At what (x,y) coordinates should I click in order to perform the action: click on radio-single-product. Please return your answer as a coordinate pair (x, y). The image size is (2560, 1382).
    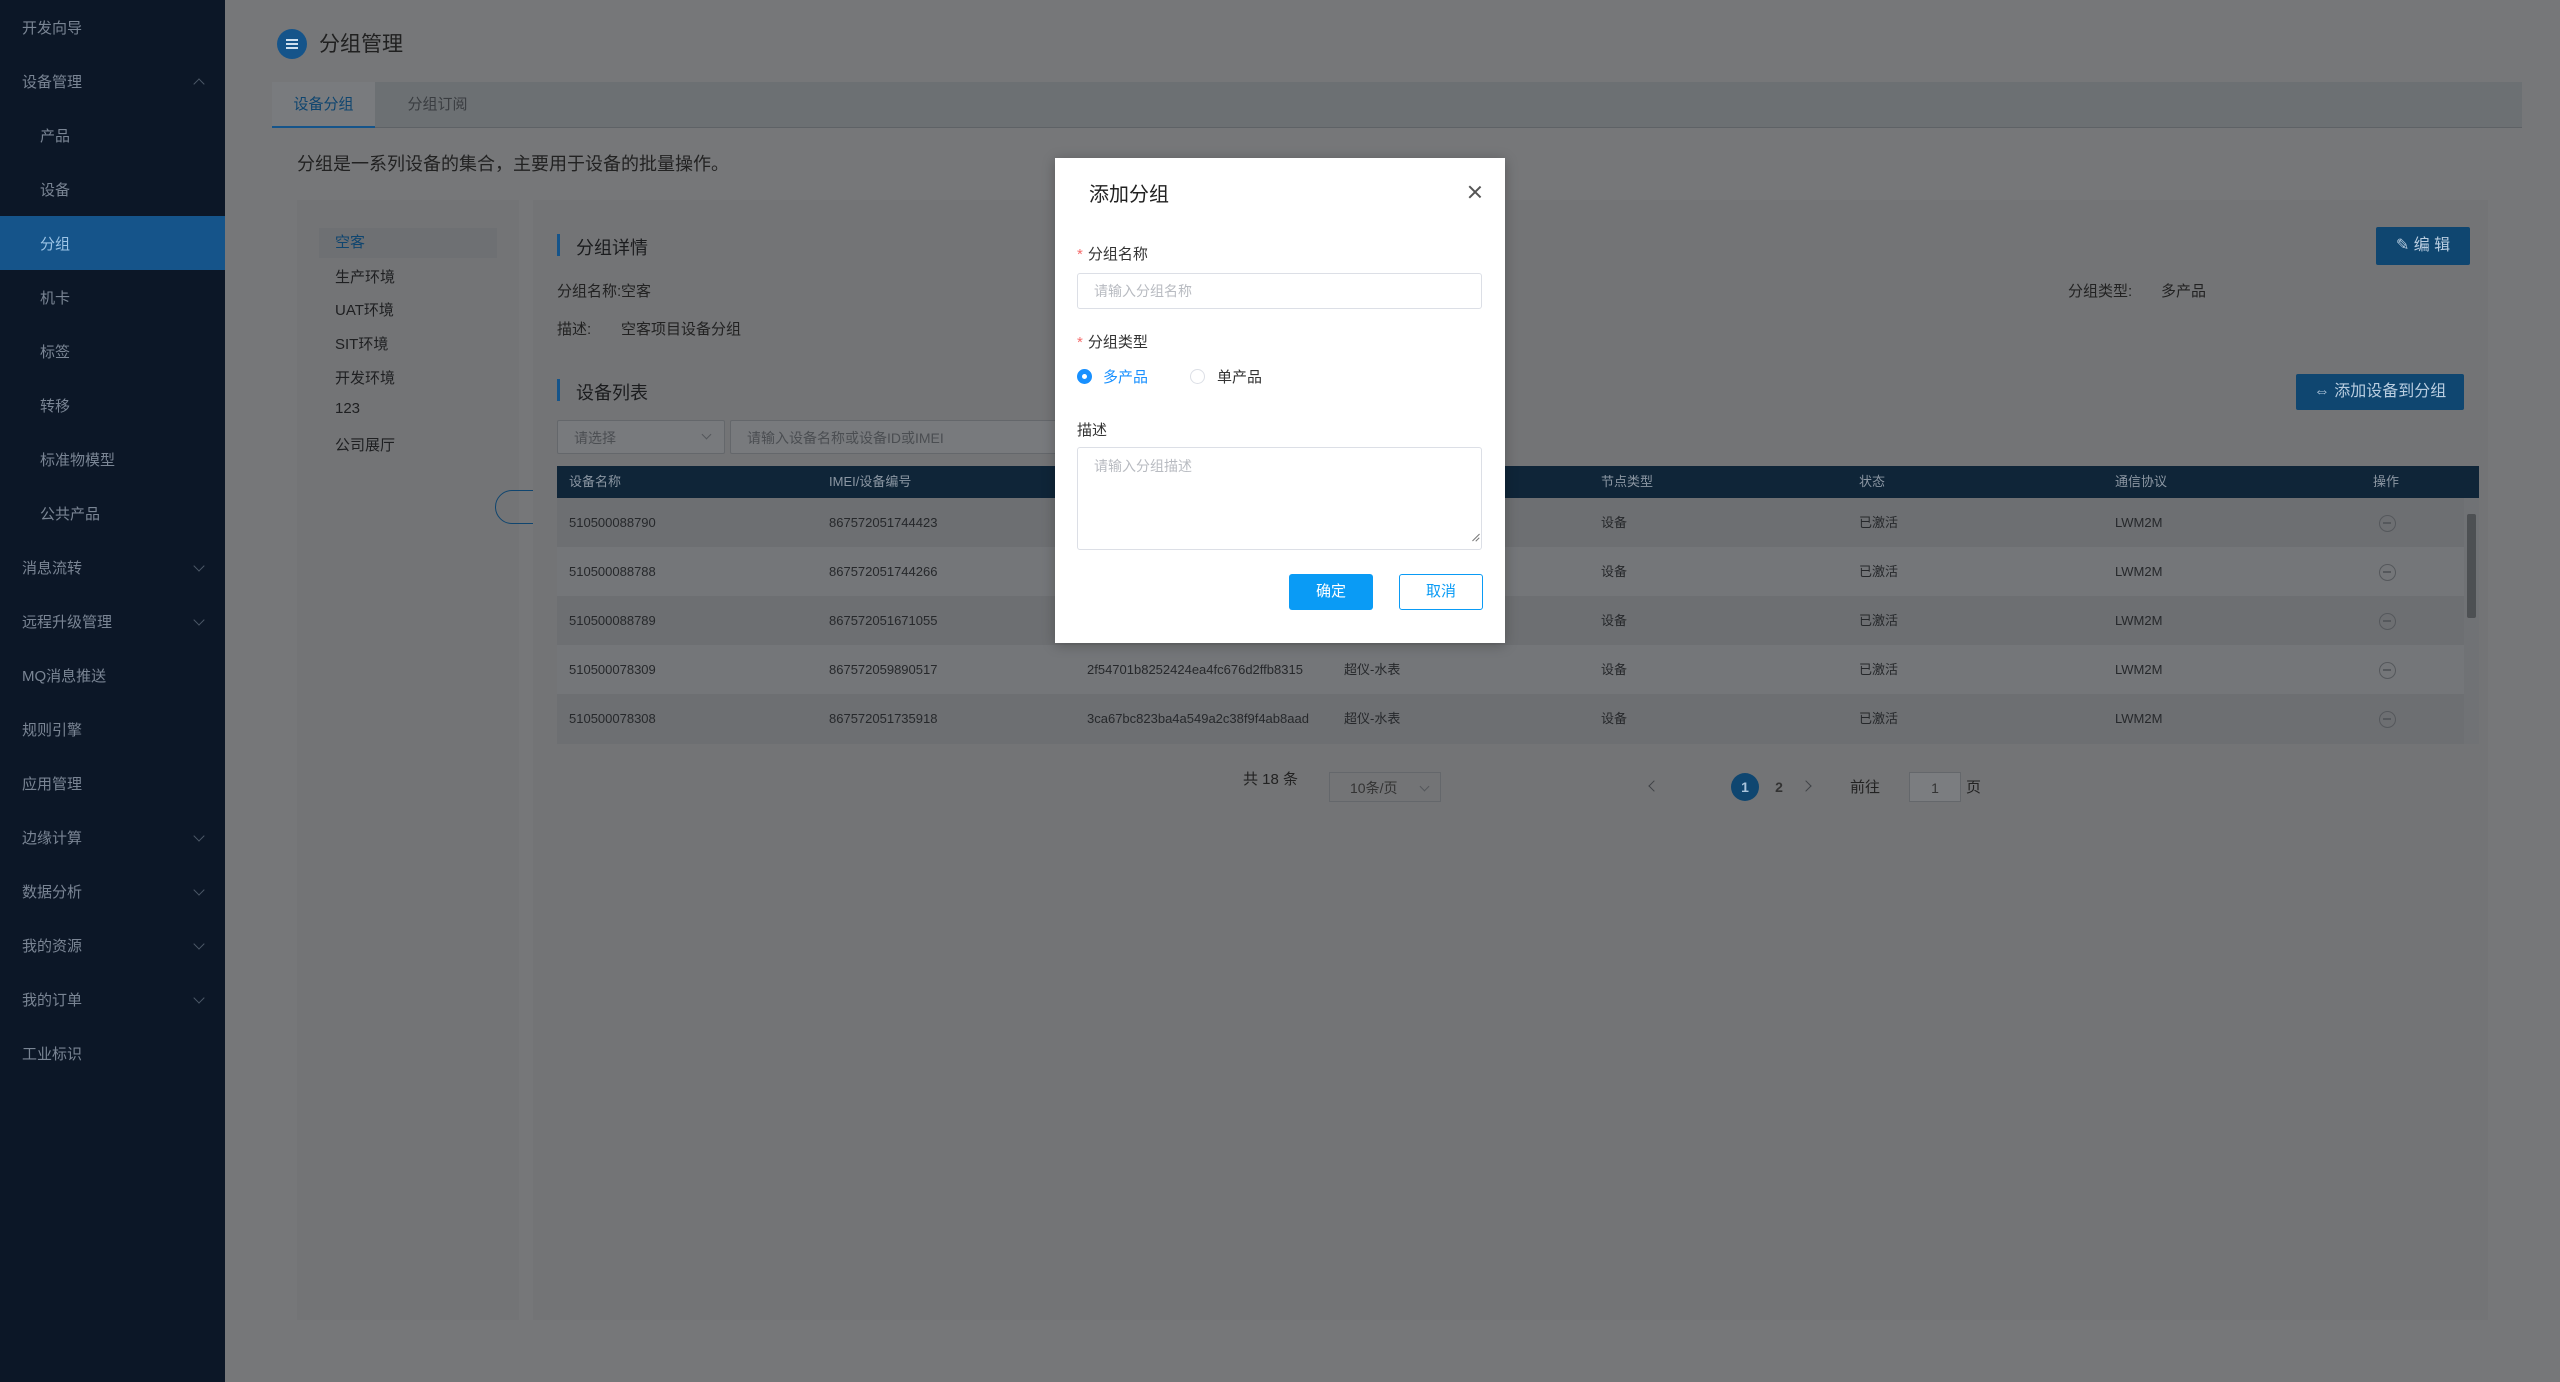
    Looking at the image, I should click on (1197, 376).